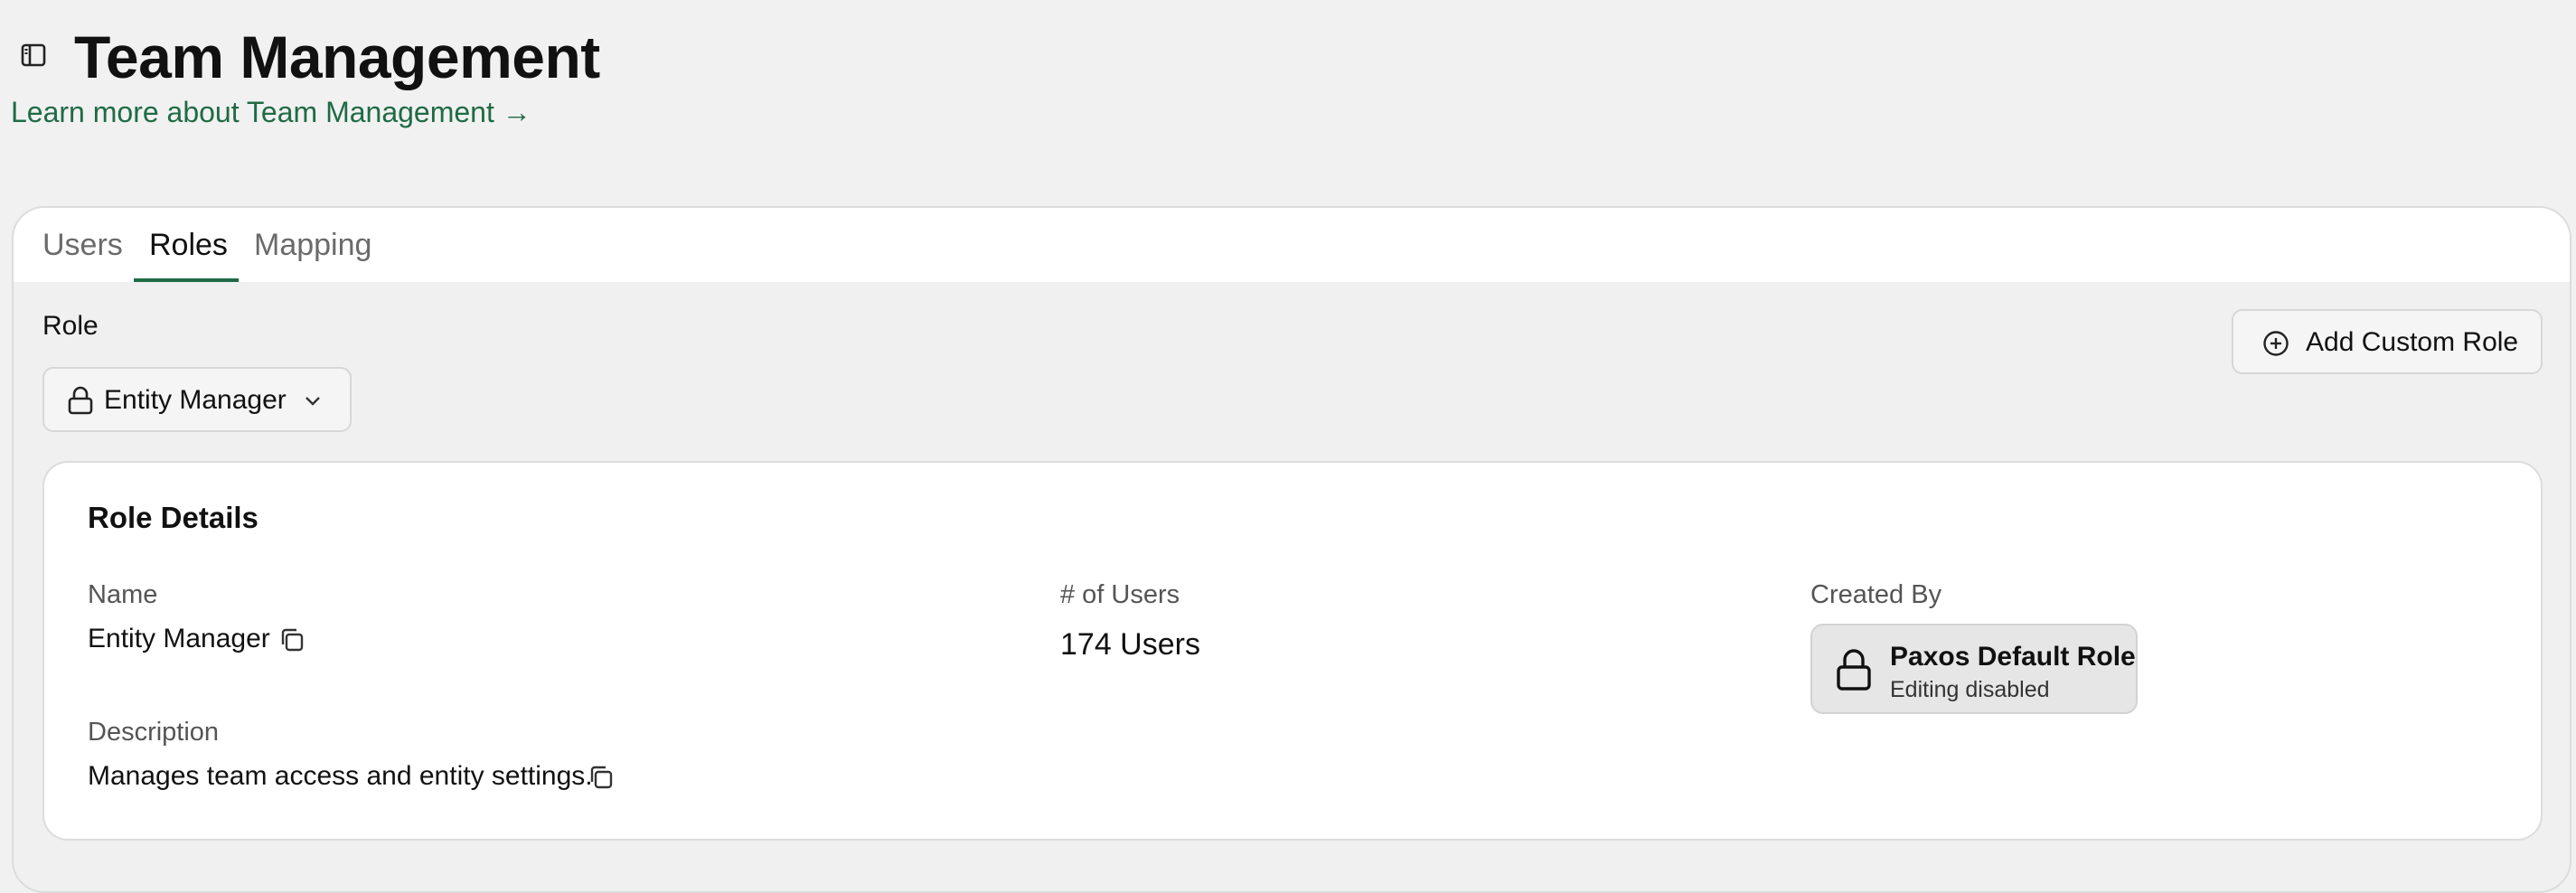 The height and width of the screenshot is (893, 2576). Describe the element at coordinates (2013, 657) in the screenshot. I see `created-by-title: Paxos Default Role` at that location.